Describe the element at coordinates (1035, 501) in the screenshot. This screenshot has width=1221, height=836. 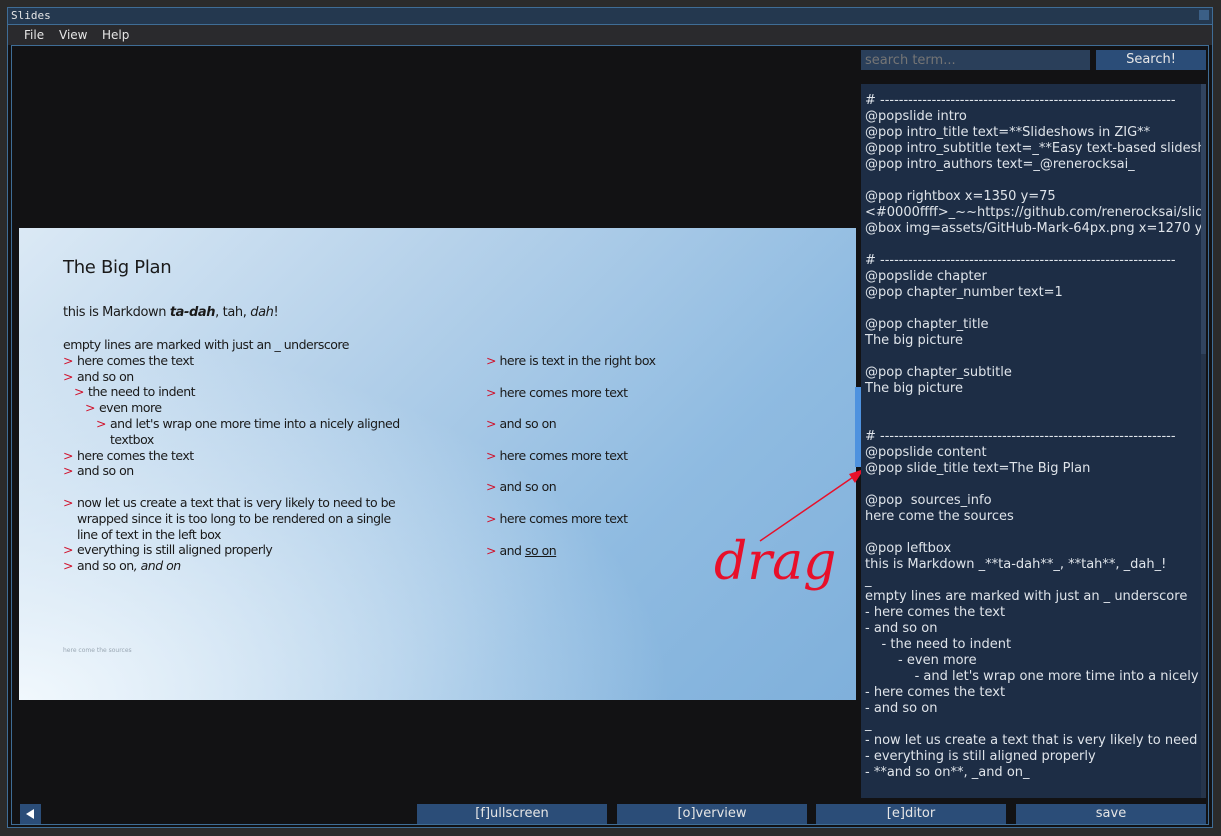
I see `editor-line: @pop sources_info` at that location.